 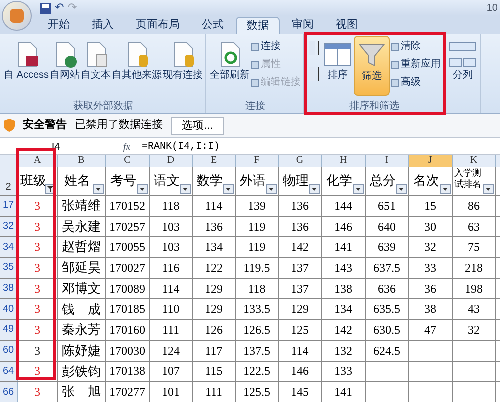 I want to click on ribbon-tab: 数据, so click(x=258, y=25).